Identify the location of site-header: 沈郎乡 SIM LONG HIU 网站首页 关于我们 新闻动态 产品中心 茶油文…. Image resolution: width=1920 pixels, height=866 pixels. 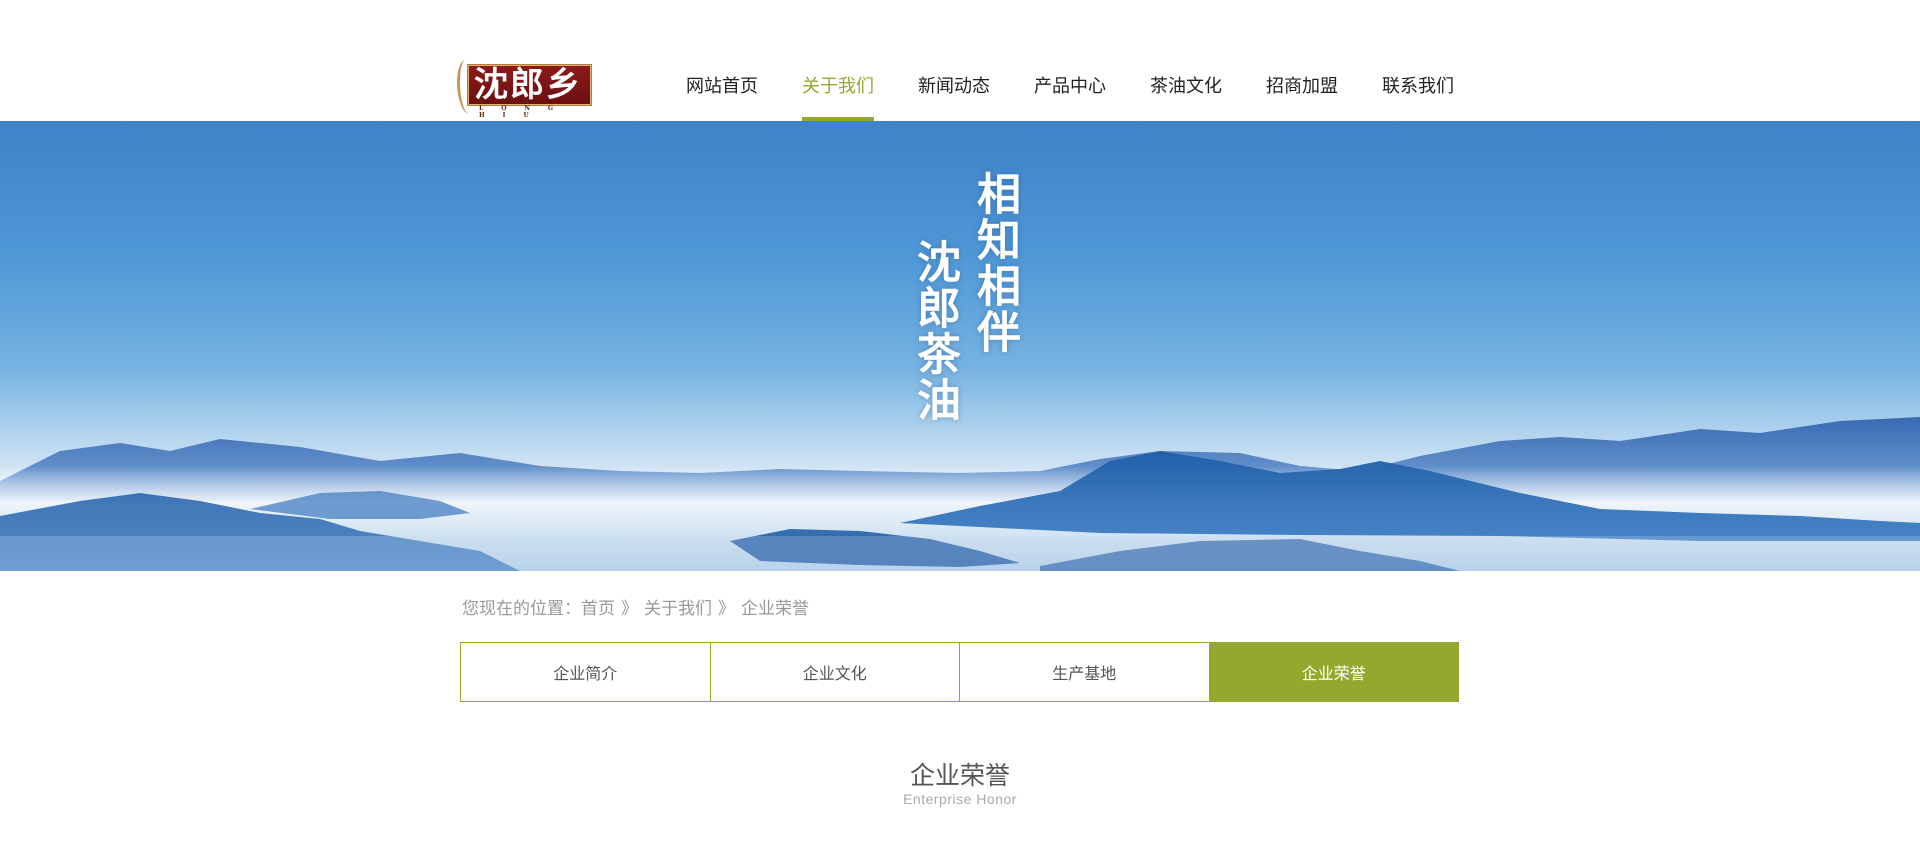
(960, 60).